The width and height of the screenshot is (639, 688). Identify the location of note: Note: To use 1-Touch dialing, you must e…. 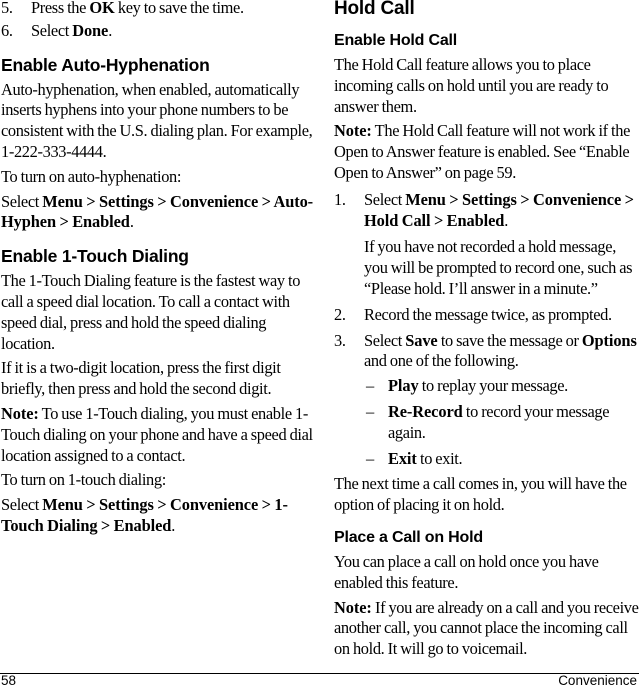
(157, 434).